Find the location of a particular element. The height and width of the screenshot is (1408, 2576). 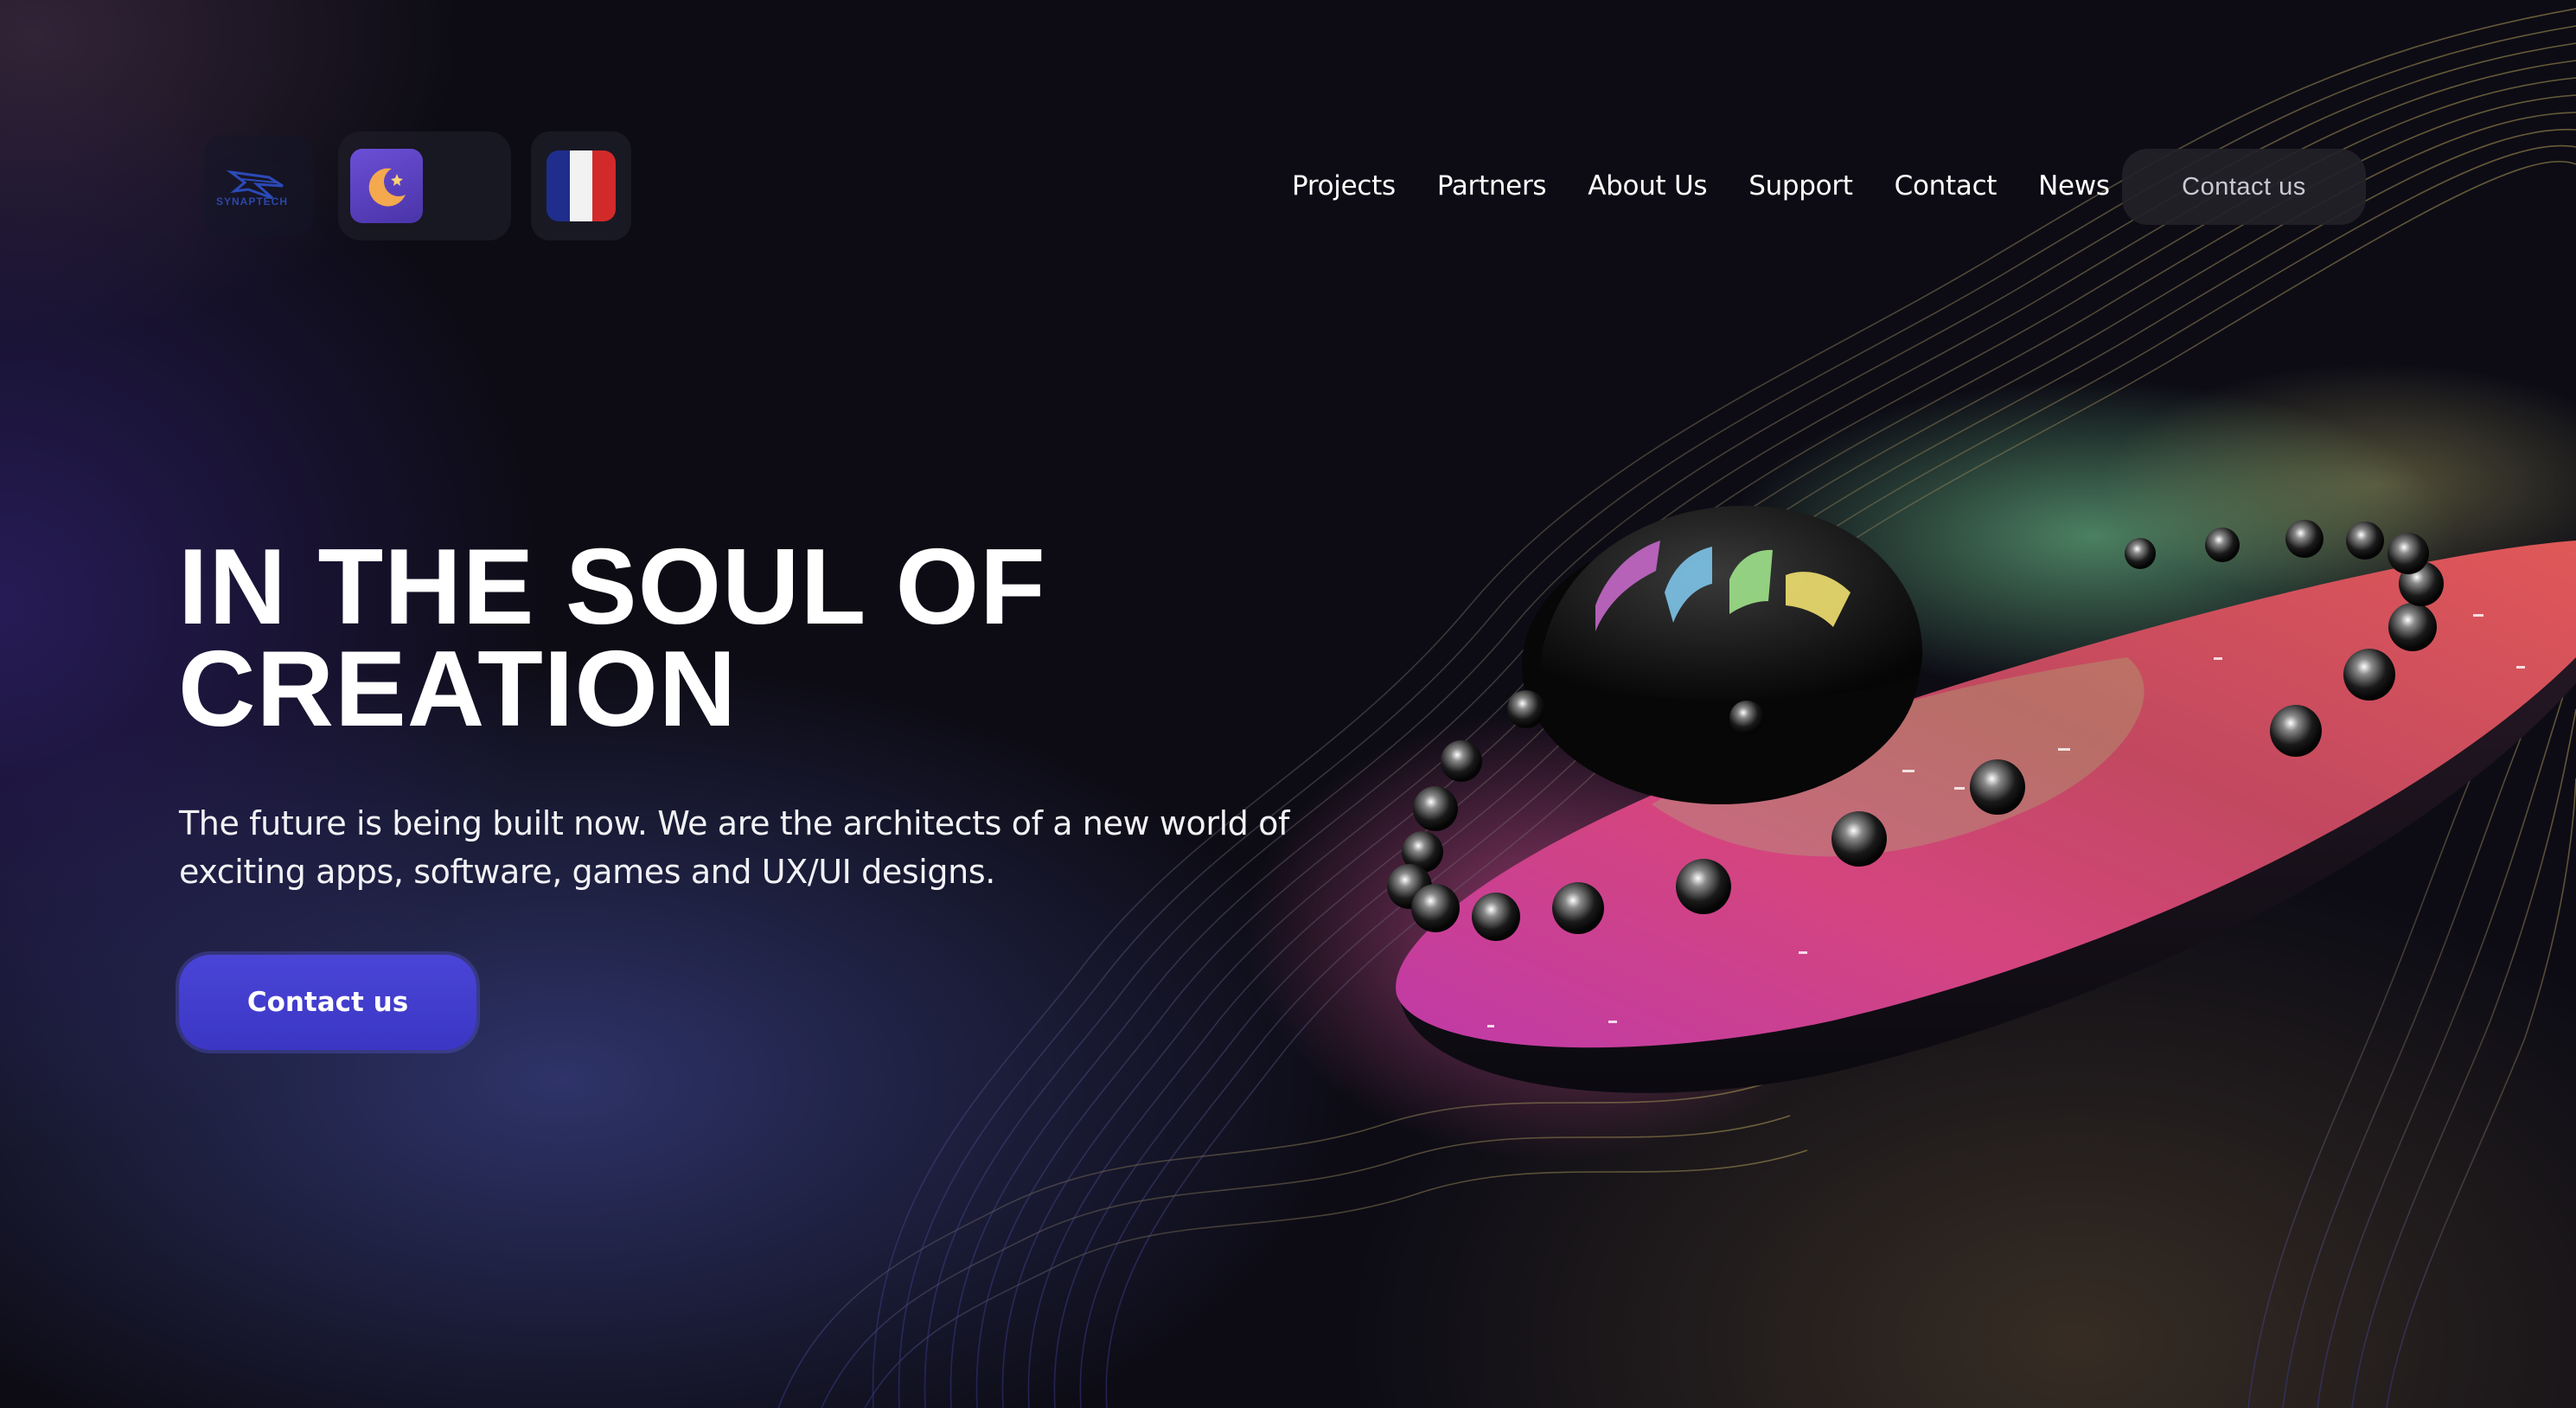

logo-wordmark: SYNAPTECH is located at coordinates (253, 201).